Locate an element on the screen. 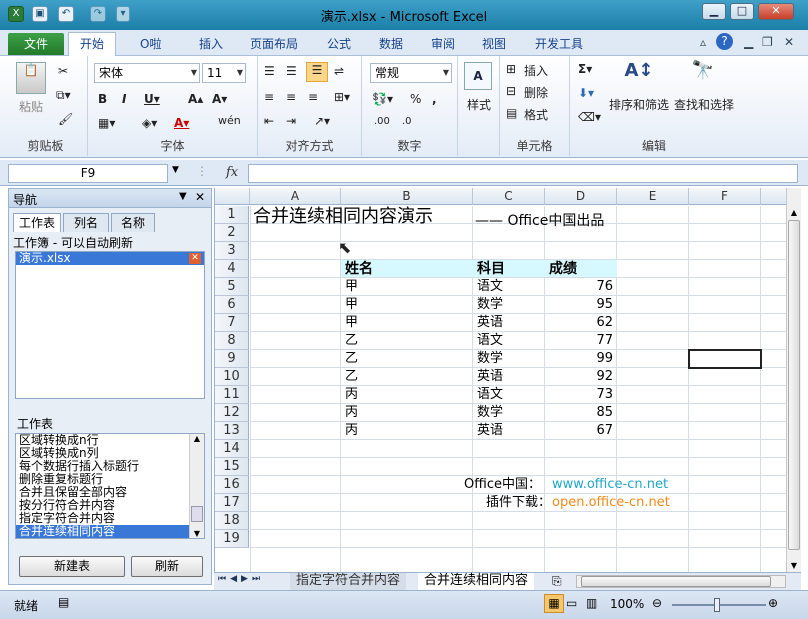  sheet-list-scrollbar: ▲ ▼ is located at coordinates (196, 486).